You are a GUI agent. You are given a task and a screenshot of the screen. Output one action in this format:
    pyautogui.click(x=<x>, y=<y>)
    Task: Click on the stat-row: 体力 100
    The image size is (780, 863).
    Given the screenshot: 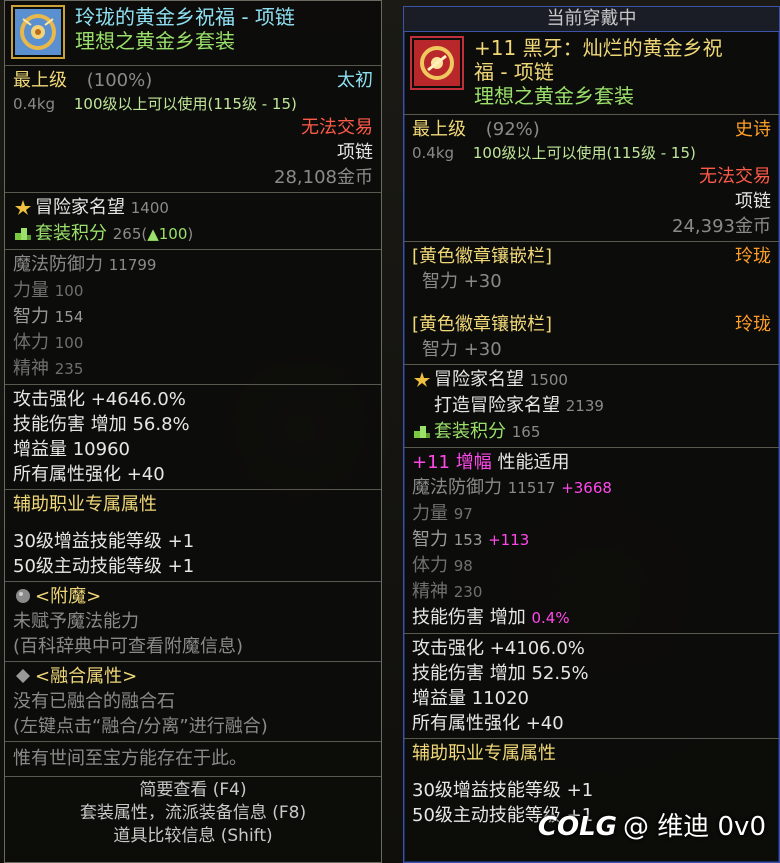 What is the action you would take?
    pyautogui.click(x=48, y=342)
    